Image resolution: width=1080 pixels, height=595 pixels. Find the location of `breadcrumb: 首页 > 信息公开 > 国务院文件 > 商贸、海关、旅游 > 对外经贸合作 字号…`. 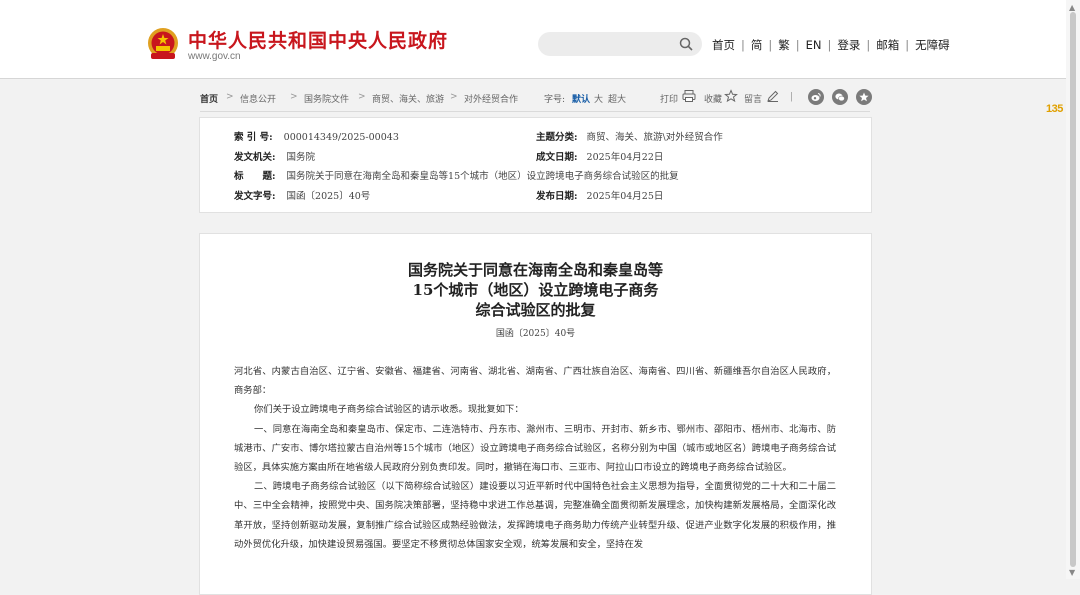

breadcrumb: 首页 > 信息公开 > 国务院文件 > 商贸、海关、旅游 > 对外经贸合作 字号… is located at coordinates (535, 97).